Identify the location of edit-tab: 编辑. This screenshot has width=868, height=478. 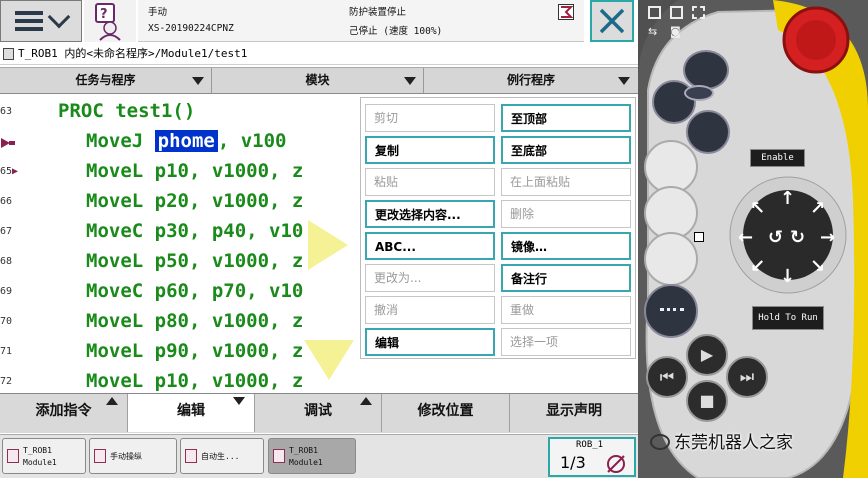
(191, 413).